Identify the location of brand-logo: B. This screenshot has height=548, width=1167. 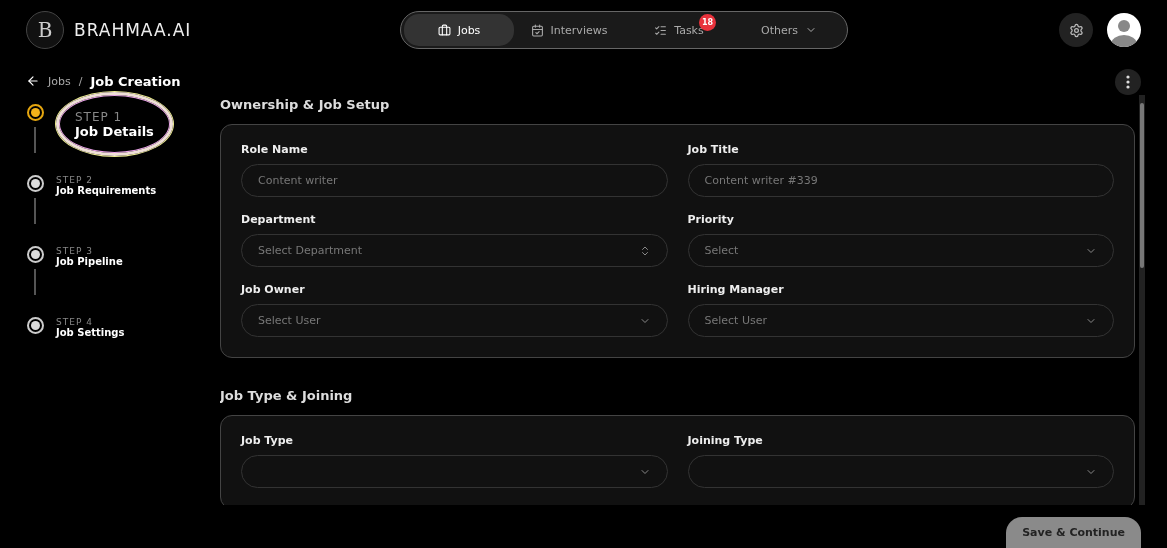
(45, 30).